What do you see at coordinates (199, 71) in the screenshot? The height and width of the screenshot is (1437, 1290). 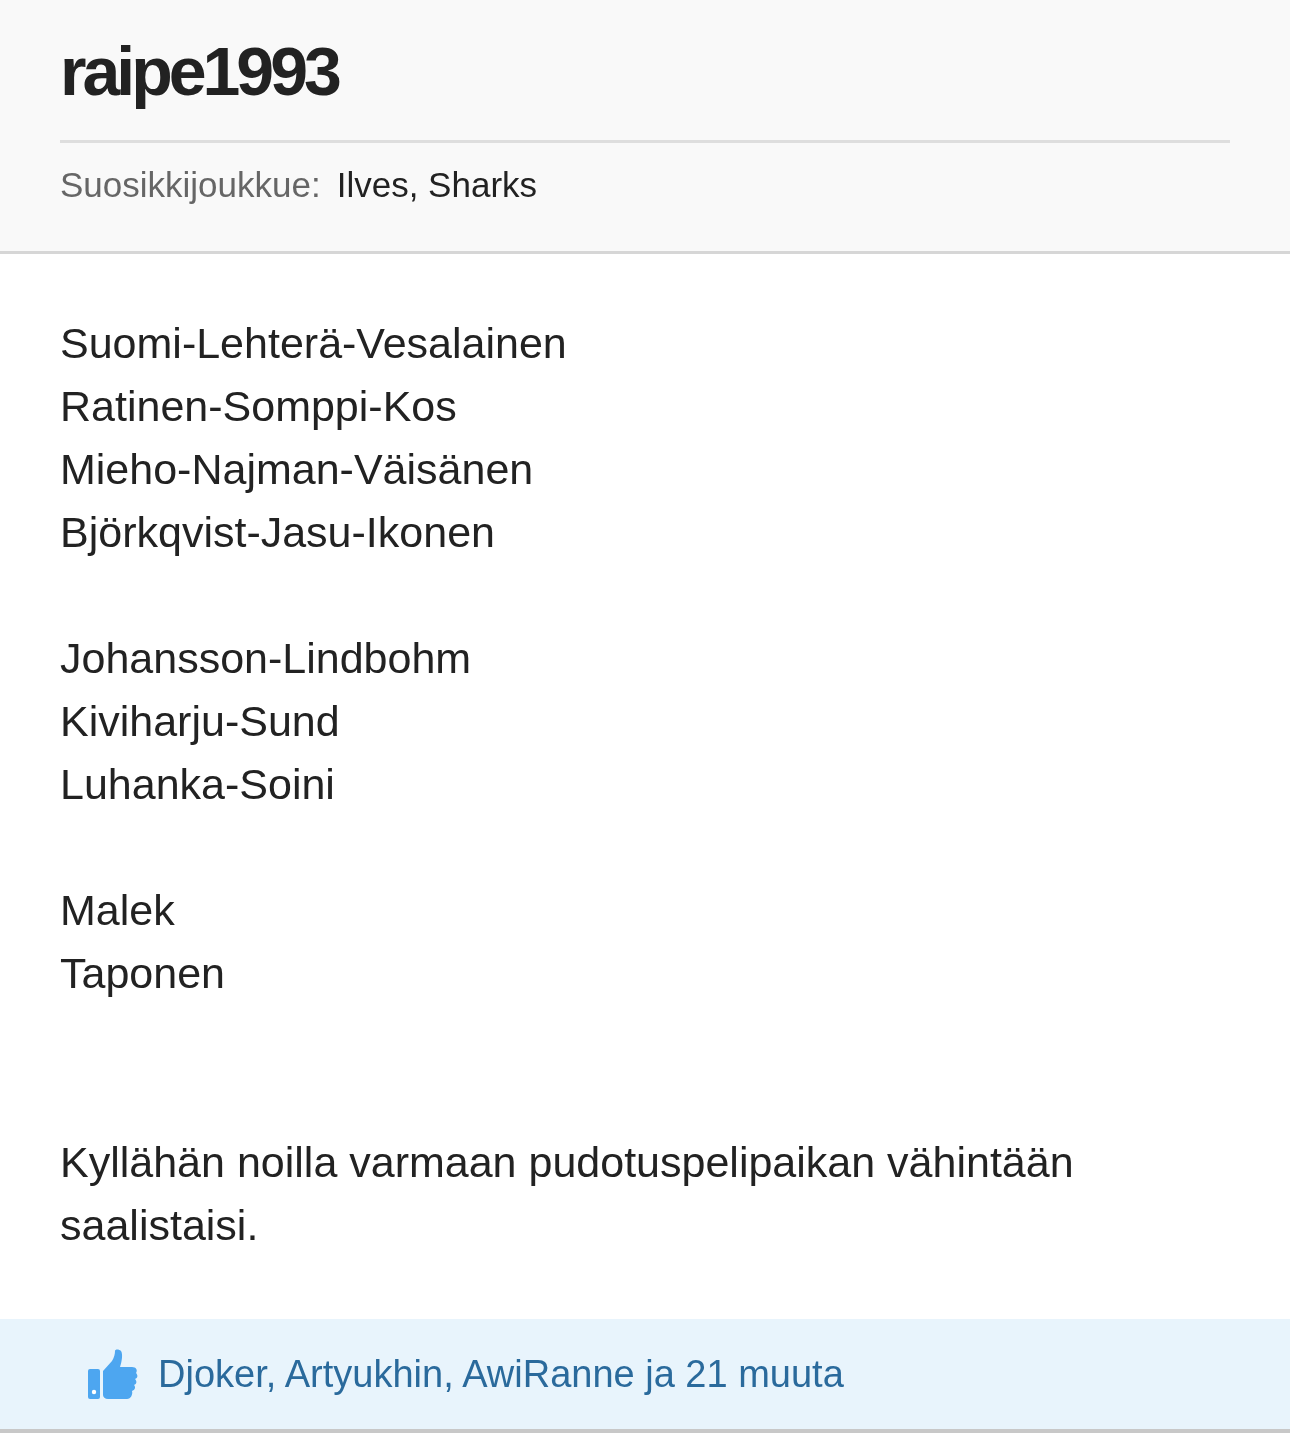 I see `username-heading: raipe1993` at bounding box center [199, 71].